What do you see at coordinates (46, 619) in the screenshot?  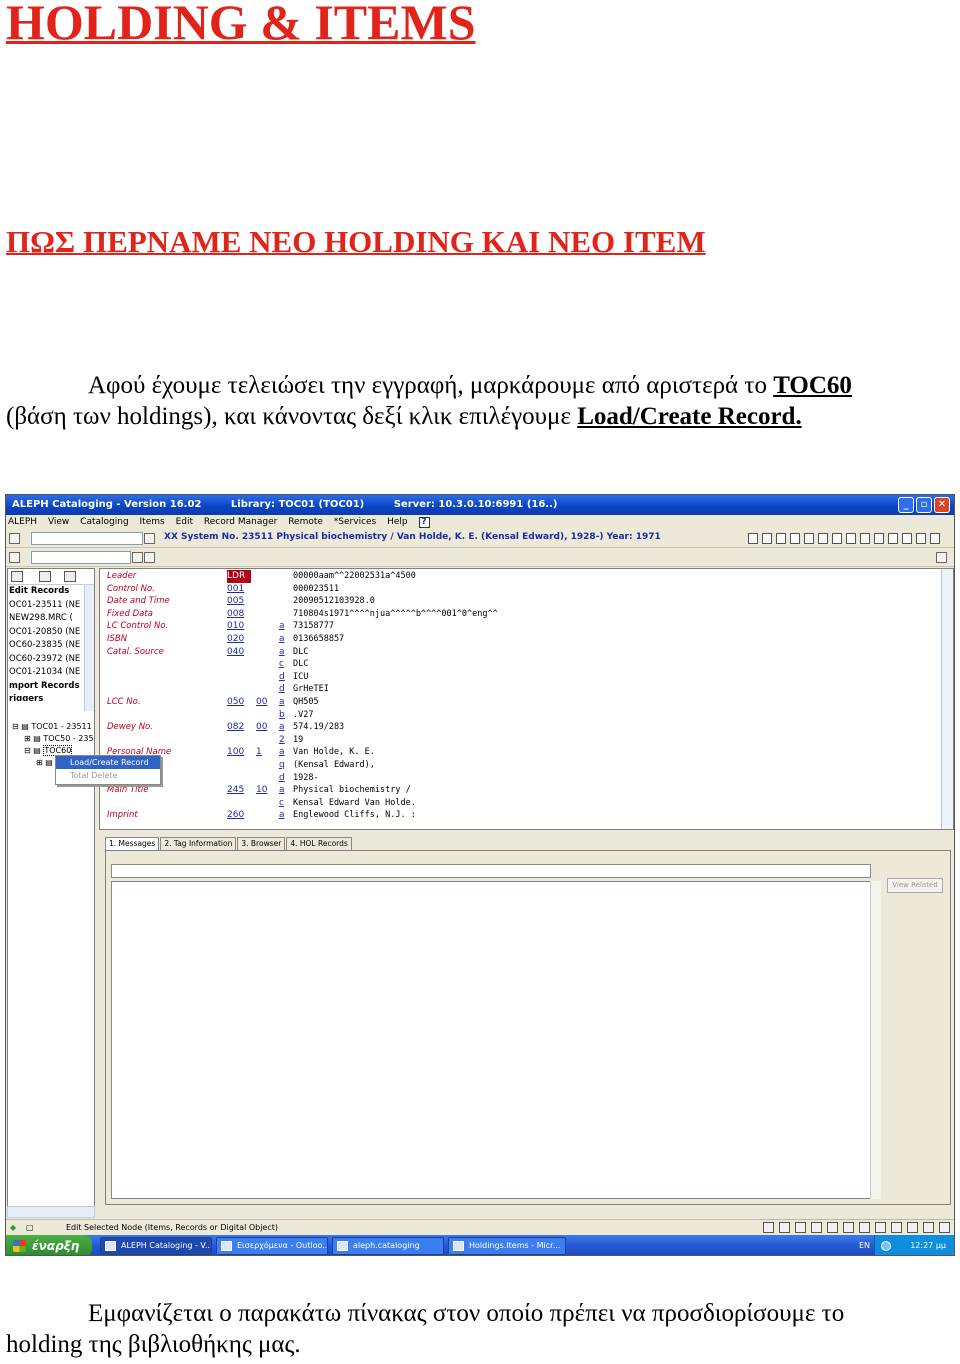 I see `list-item: NEW298.MRC (` at bounding box center [46, 619].